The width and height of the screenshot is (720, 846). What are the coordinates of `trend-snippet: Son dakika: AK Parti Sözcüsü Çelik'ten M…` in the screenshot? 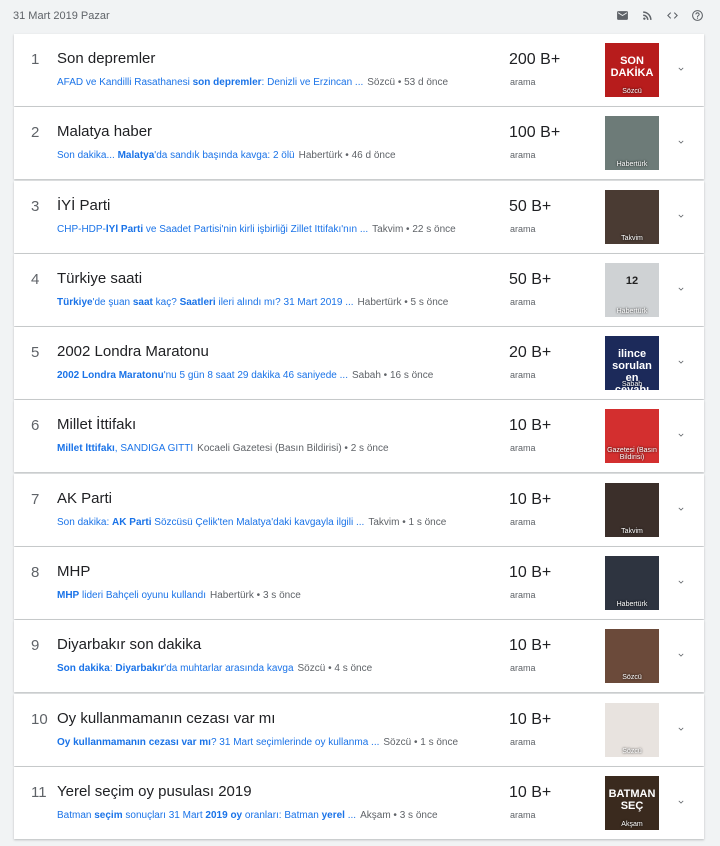 It's located at (277, 522).